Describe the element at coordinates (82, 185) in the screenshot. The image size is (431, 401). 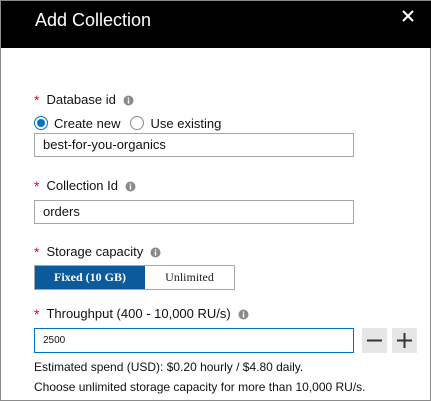
I see `collection-id-label: Collection Id` at that location.